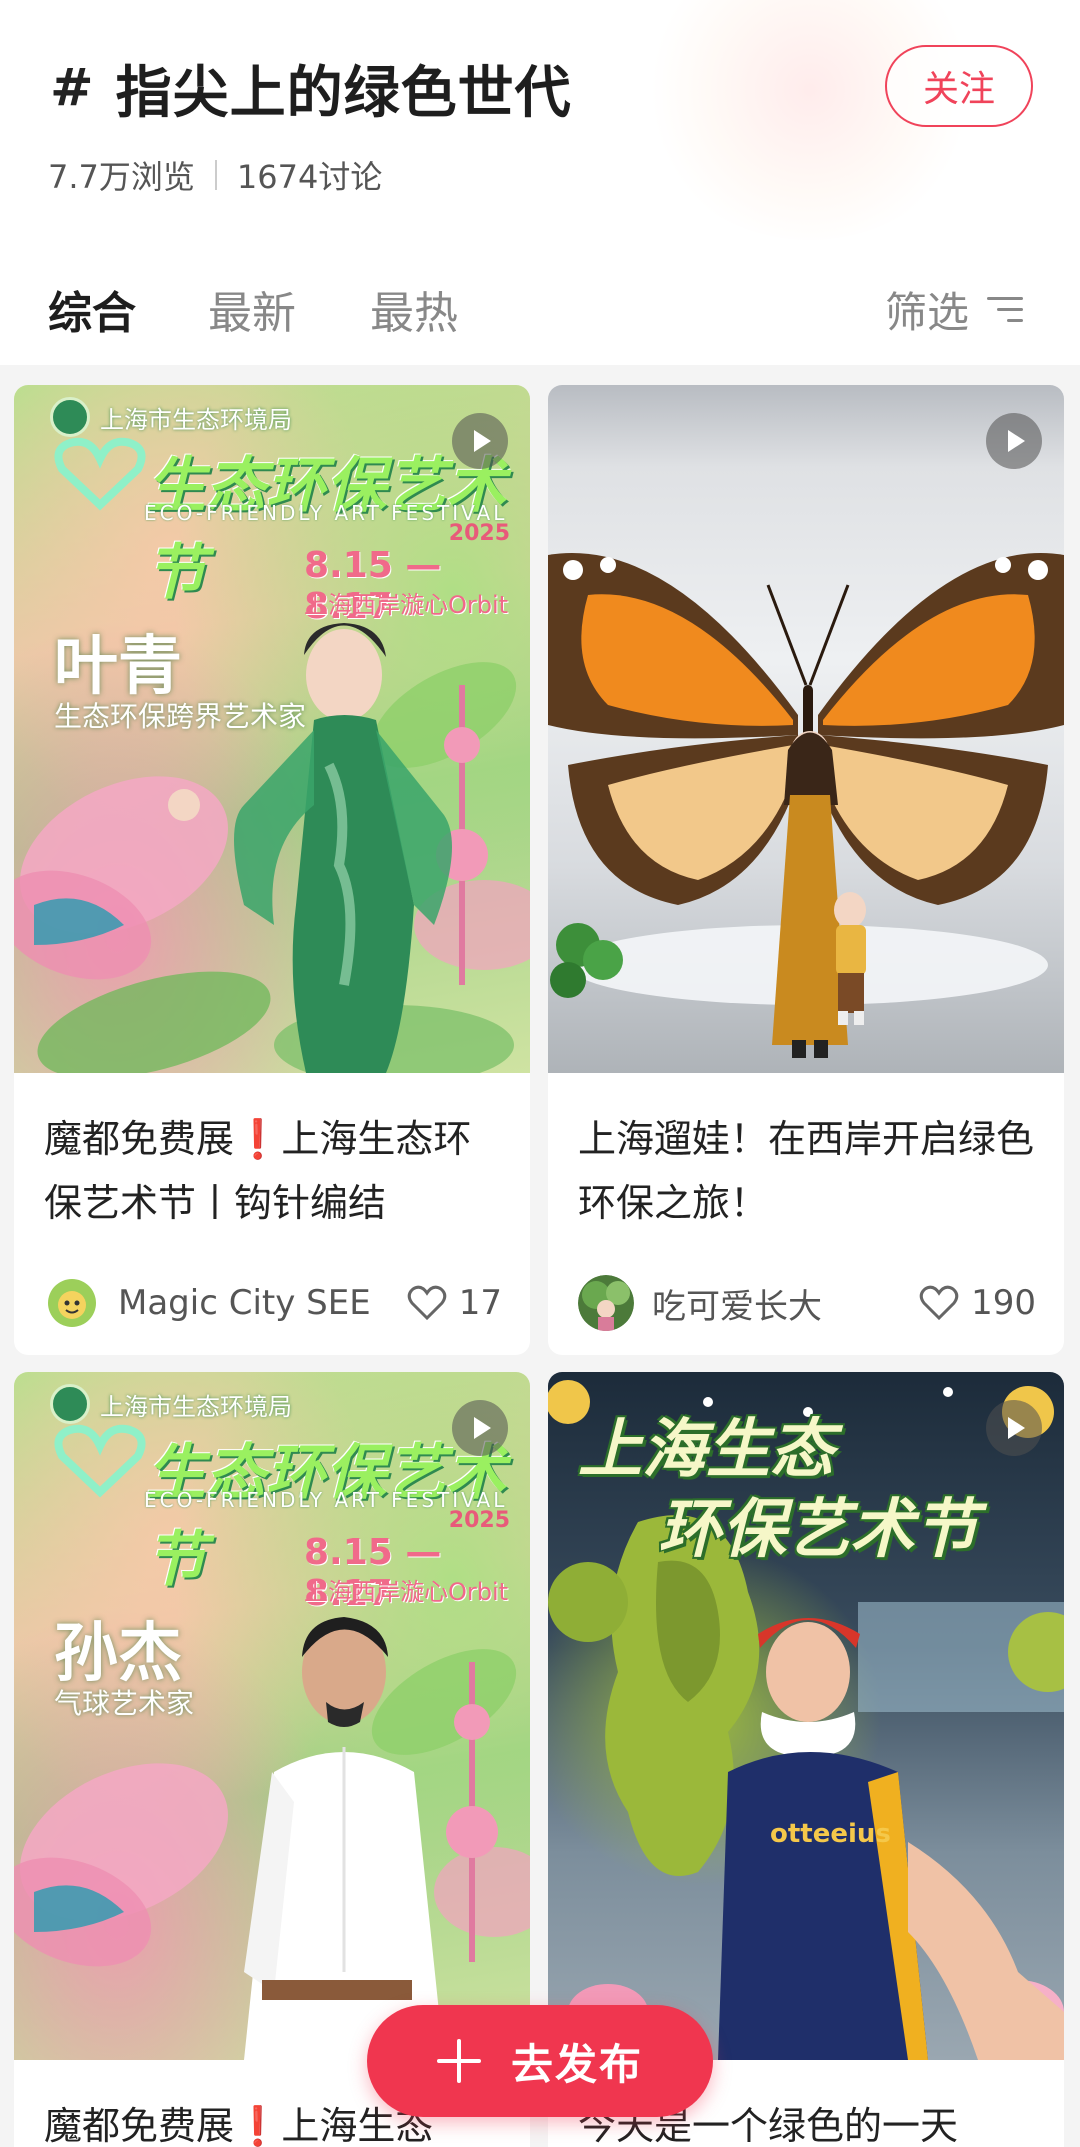  What do you see at coordinates (309, 177) in the screenshot?
I see `discussion-count: 1674讨论` at bounding box center [309, 177].